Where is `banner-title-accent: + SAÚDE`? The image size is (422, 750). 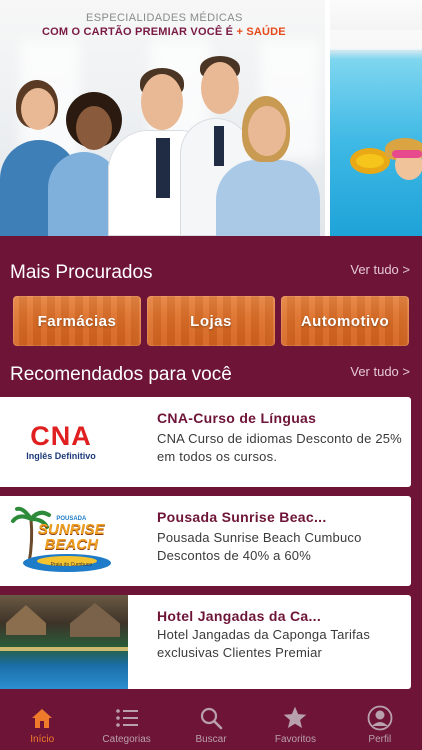 banner-title-accent: + SAÚDE is located at coordinates (261, 32).